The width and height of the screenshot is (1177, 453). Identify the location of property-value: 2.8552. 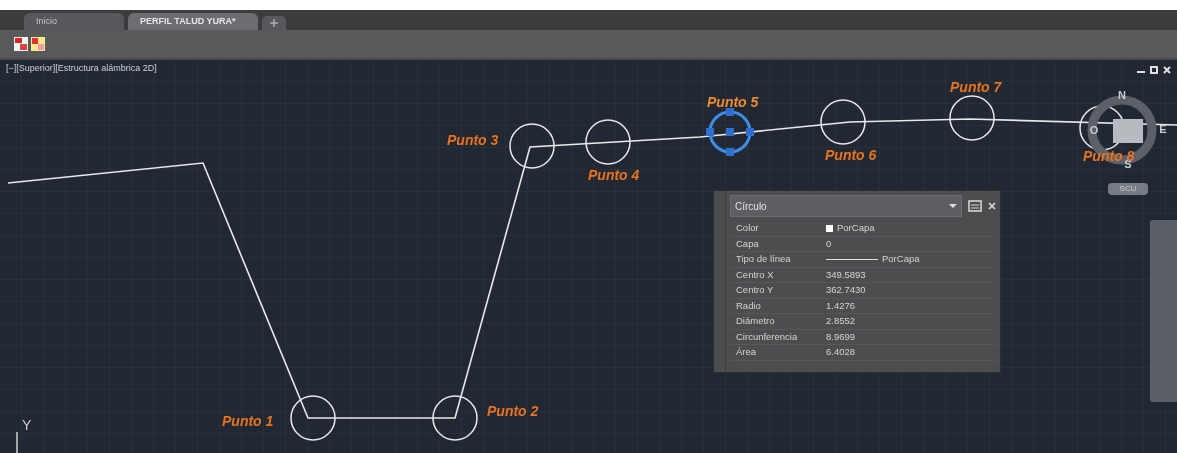
(841, 321).